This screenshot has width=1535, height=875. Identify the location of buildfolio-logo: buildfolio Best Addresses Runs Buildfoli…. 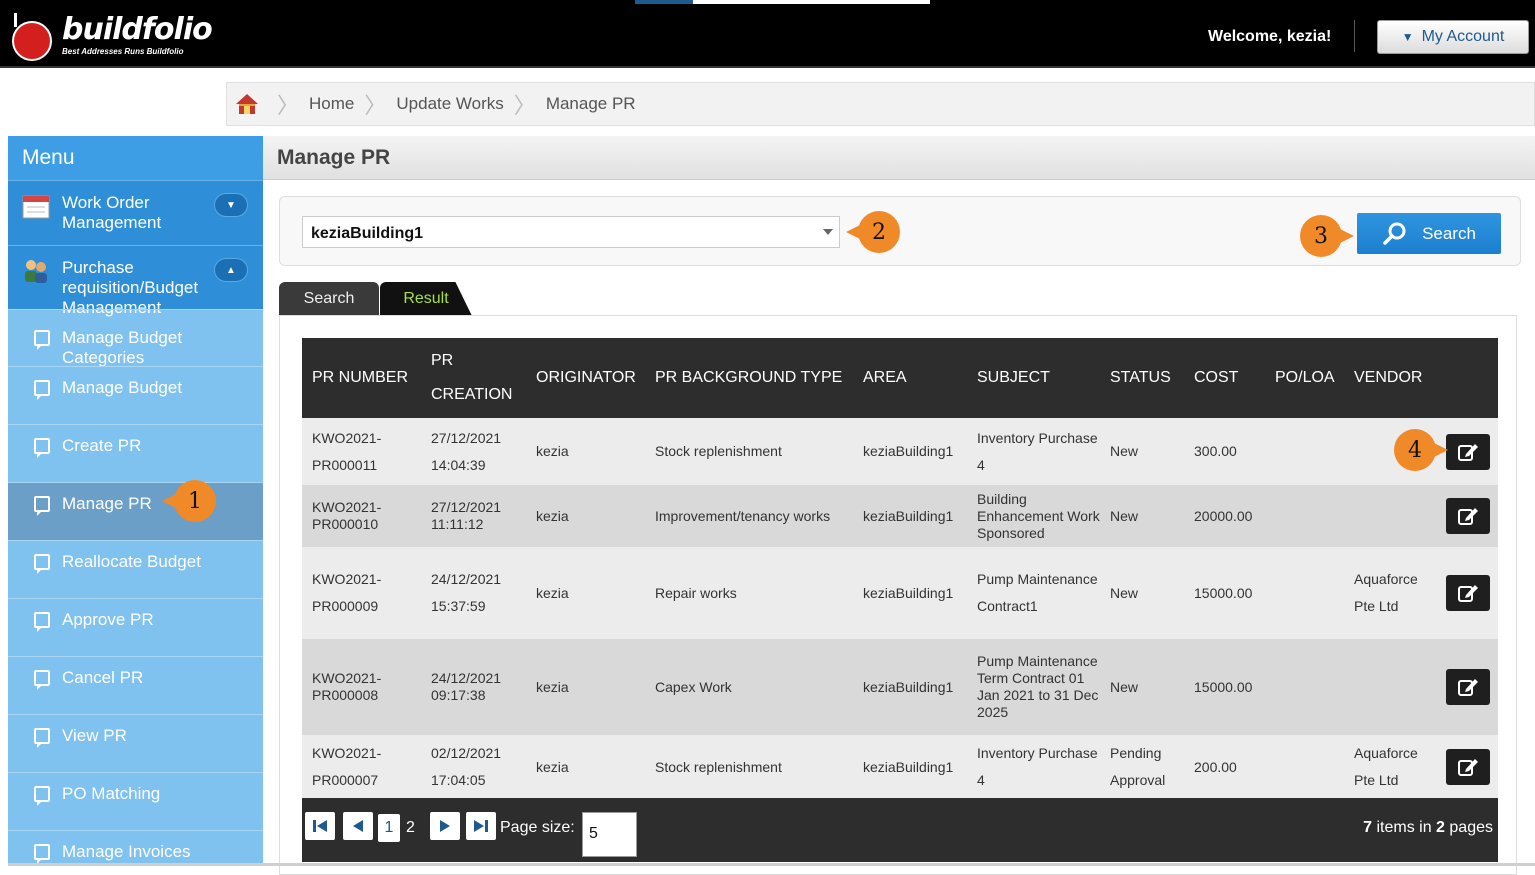
(111, 35).